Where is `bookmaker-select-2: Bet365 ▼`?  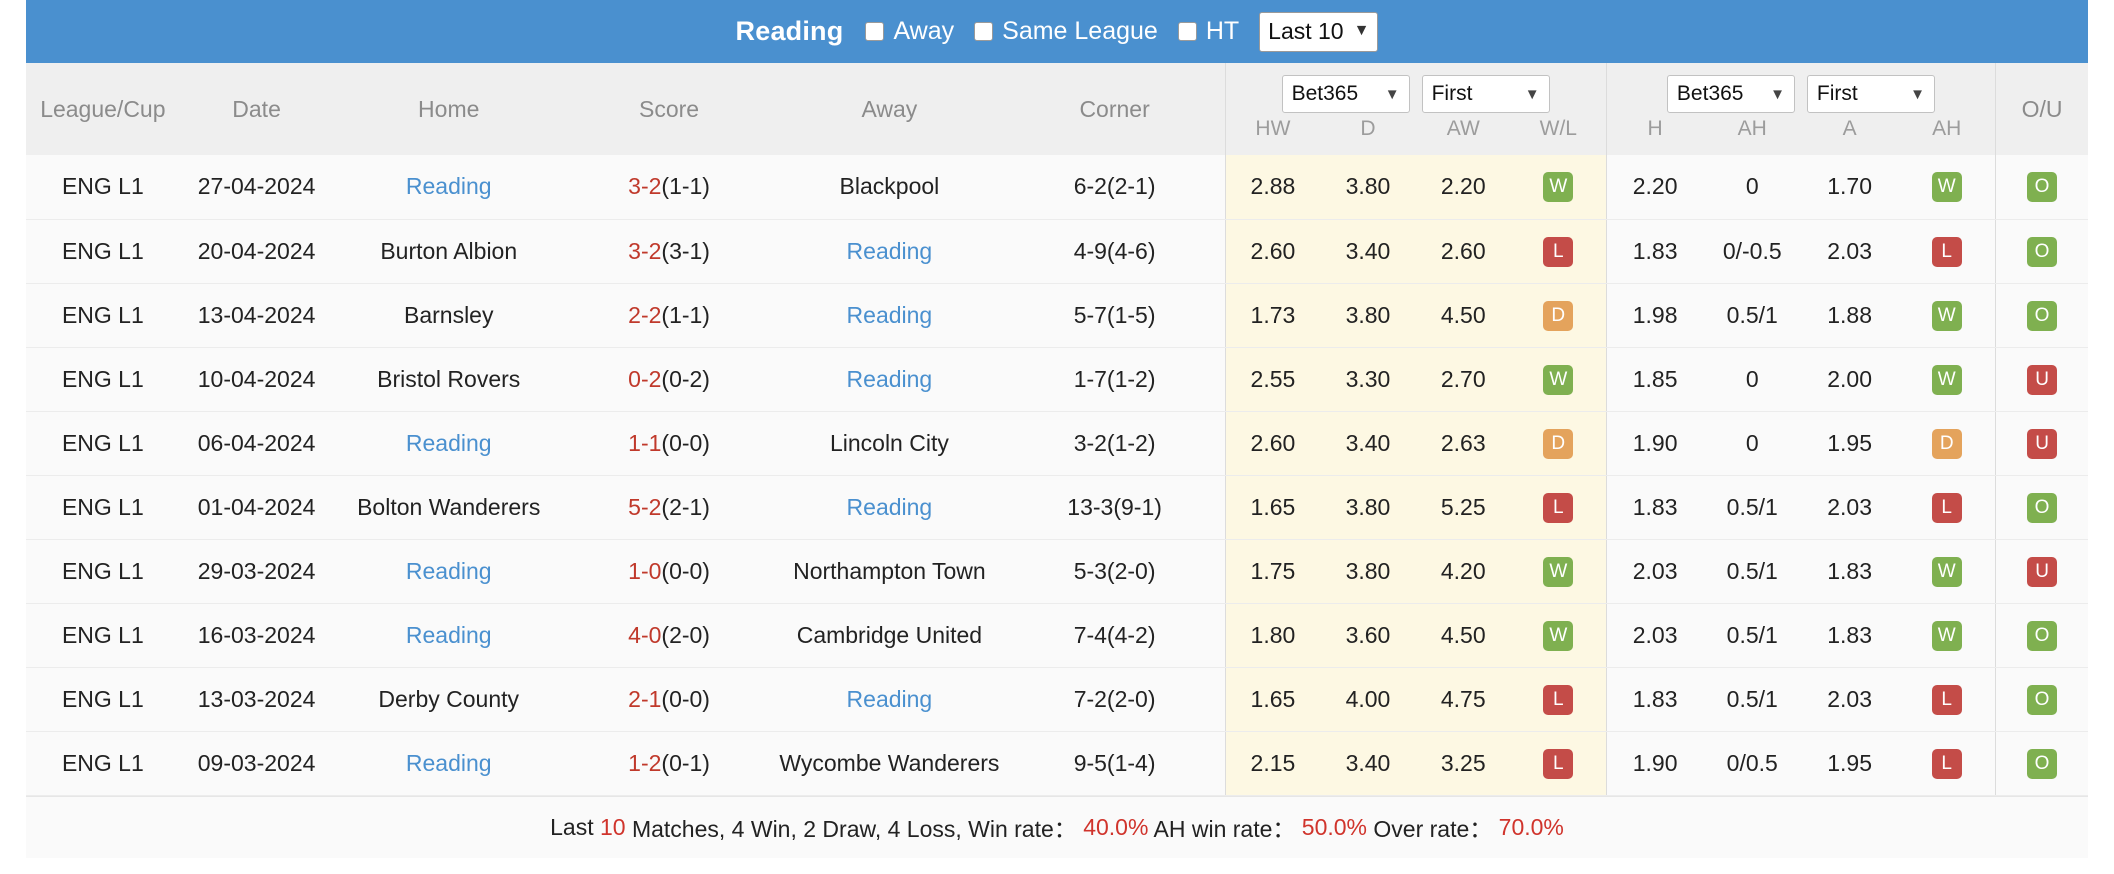 bookmaker-select-2: Bet365 ▼ is located at coordinates (1730, 94).